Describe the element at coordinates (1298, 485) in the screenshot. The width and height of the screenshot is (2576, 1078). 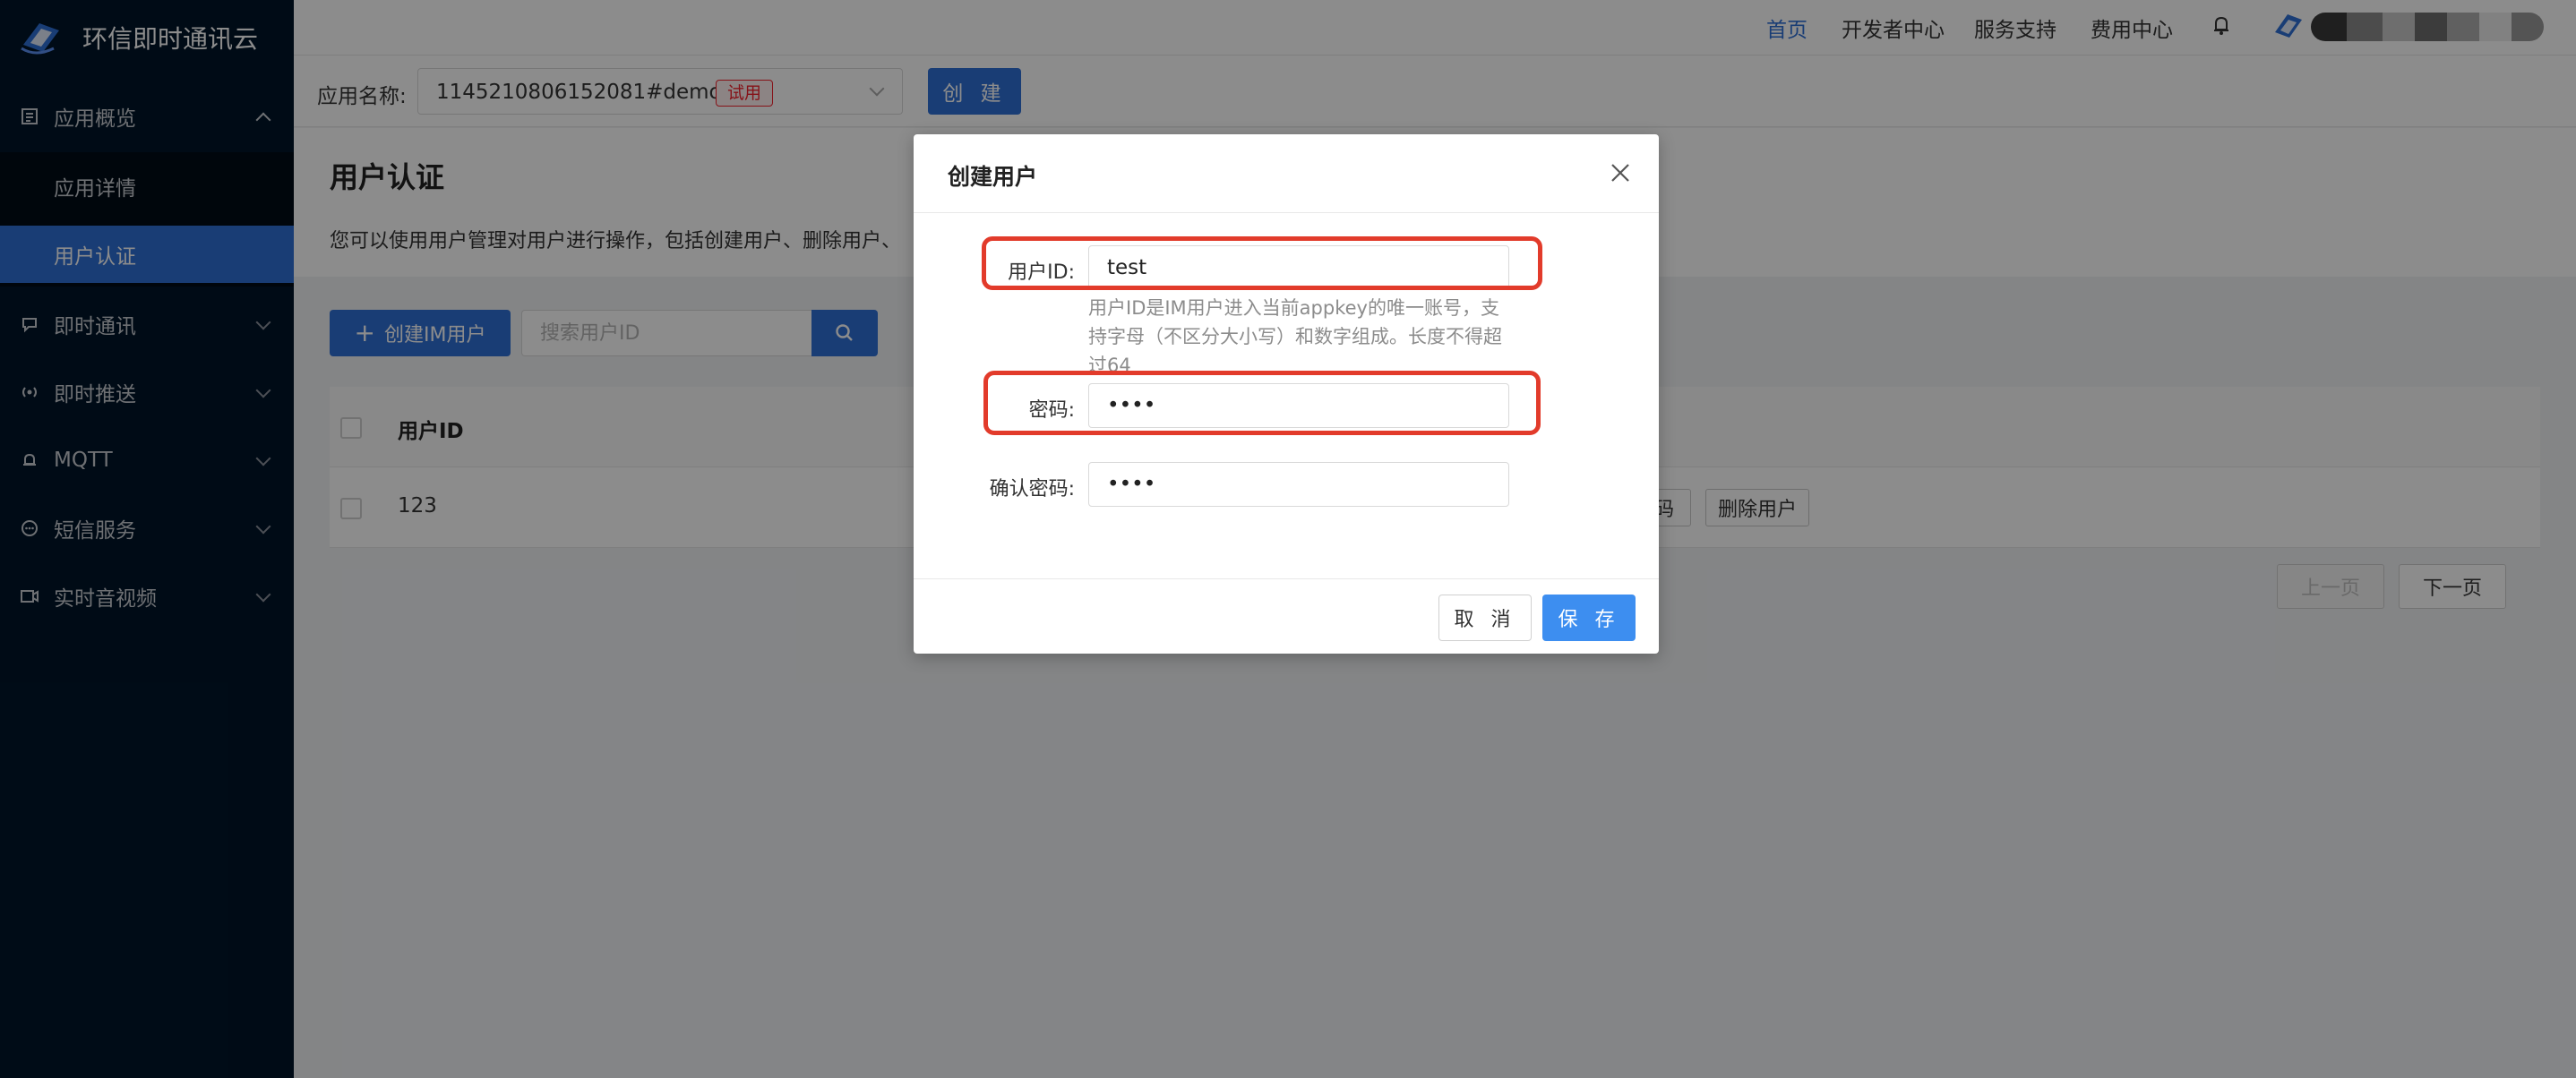
I see `confirm-password-field` at that location.